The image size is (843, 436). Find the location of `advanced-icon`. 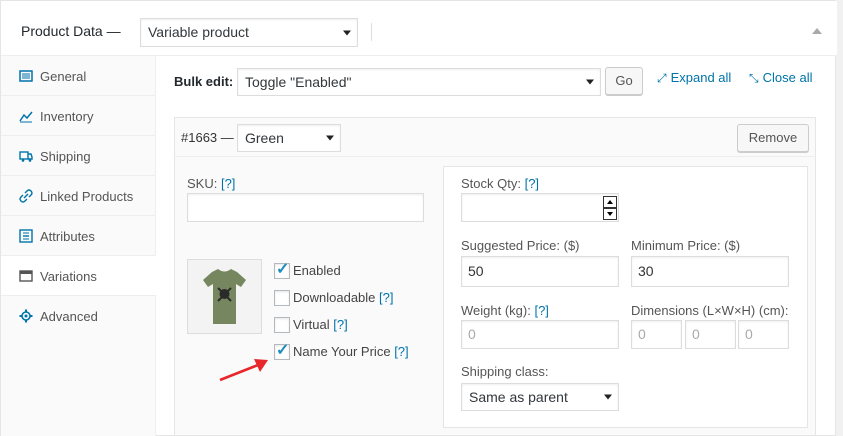

advanced-icon is located at coordinates (26, 316).